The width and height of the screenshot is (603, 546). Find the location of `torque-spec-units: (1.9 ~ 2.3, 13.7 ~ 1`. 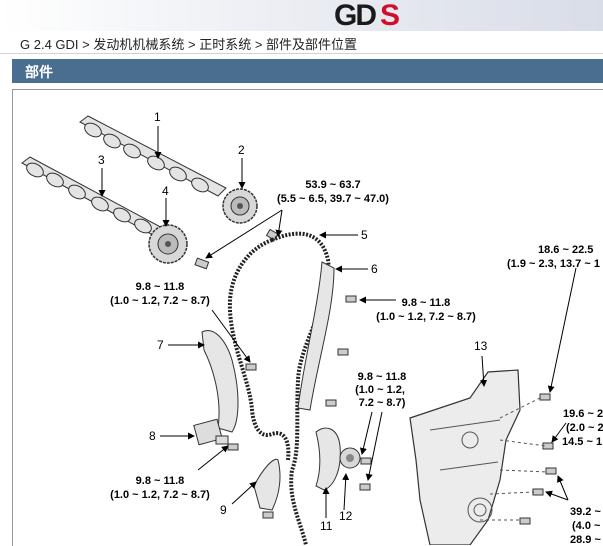

torque-spec-units: (1.9 ~ 2.3, 13.7 ~ 1 is located at coordinates (553, 264).